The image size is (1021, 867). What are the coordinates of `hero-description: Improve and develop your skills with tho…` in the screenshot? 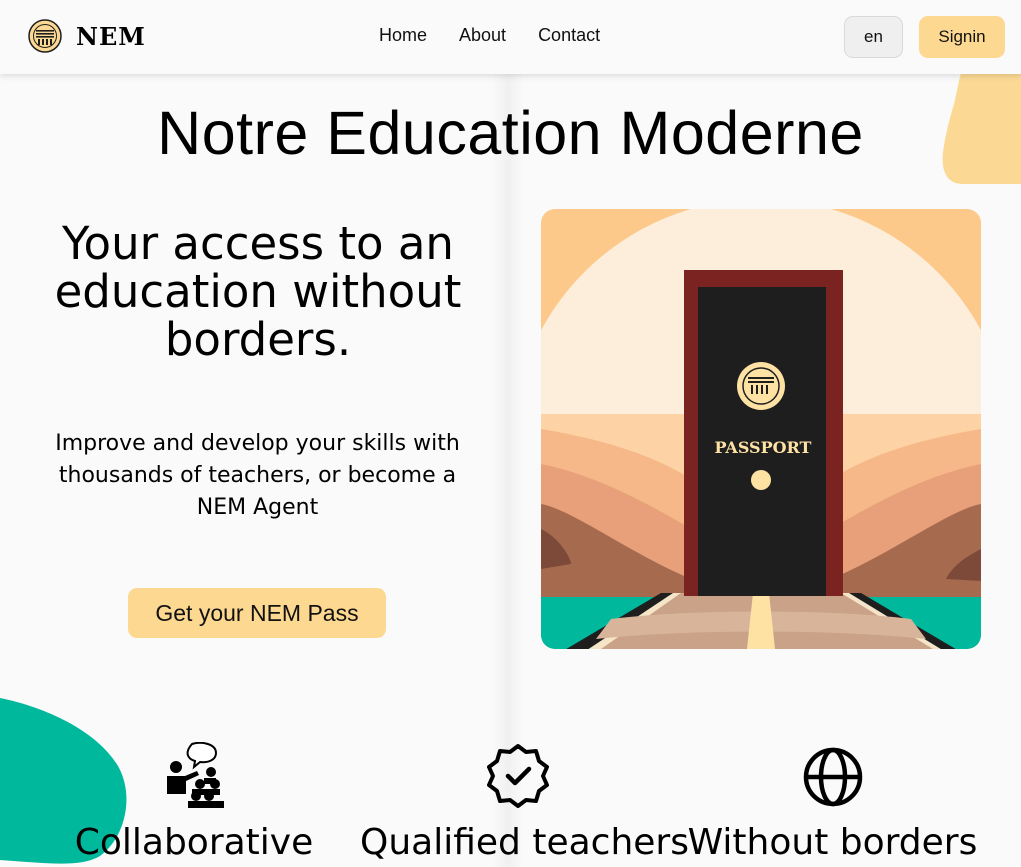 It's located at (257, 475).